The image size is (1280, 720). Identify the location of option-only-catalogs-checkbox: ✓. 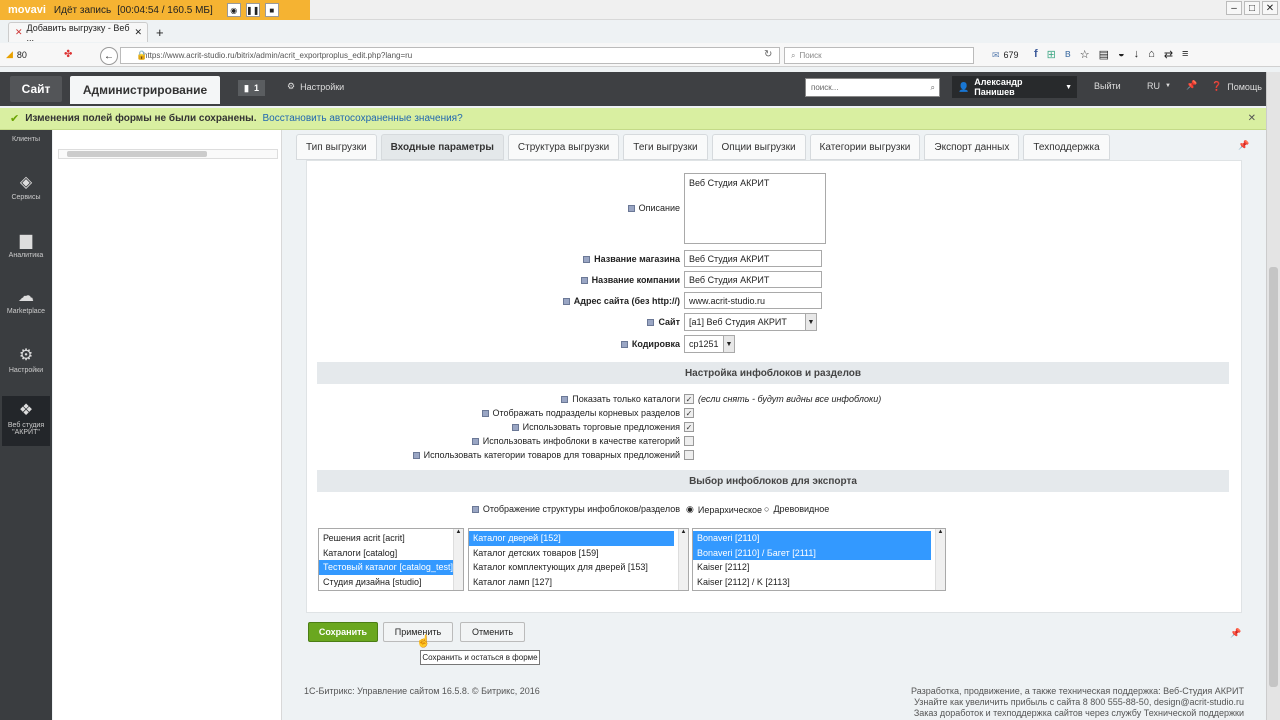
(689, 399).